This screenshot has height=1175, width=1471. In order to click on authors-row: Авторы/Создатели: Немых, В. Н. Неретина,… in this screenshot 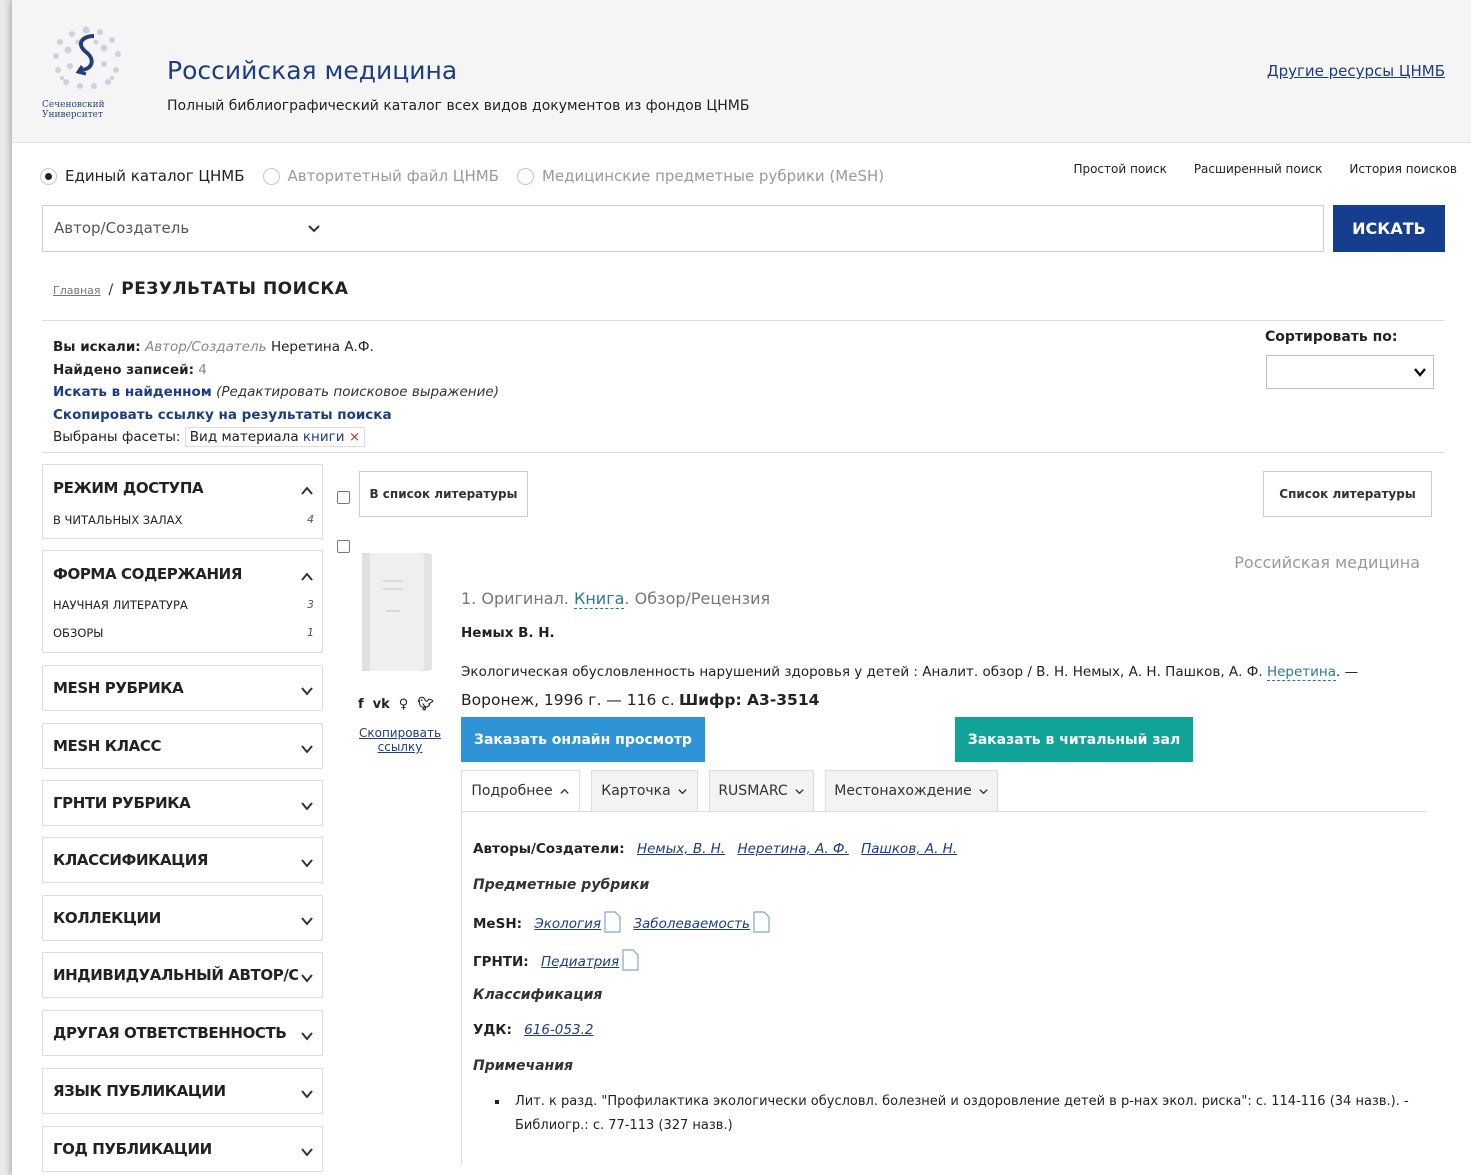, I will do `click(715, 849)`.